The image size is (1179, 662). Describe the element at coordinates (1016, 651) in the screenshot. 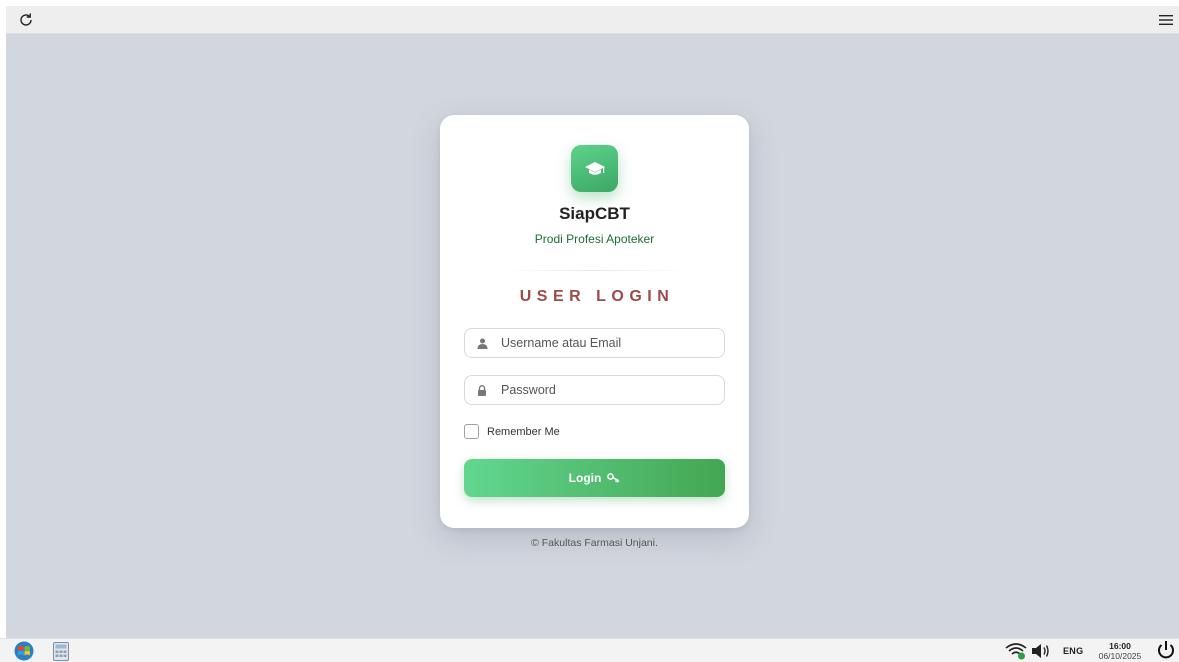

I see `wifi-icon` at that location.